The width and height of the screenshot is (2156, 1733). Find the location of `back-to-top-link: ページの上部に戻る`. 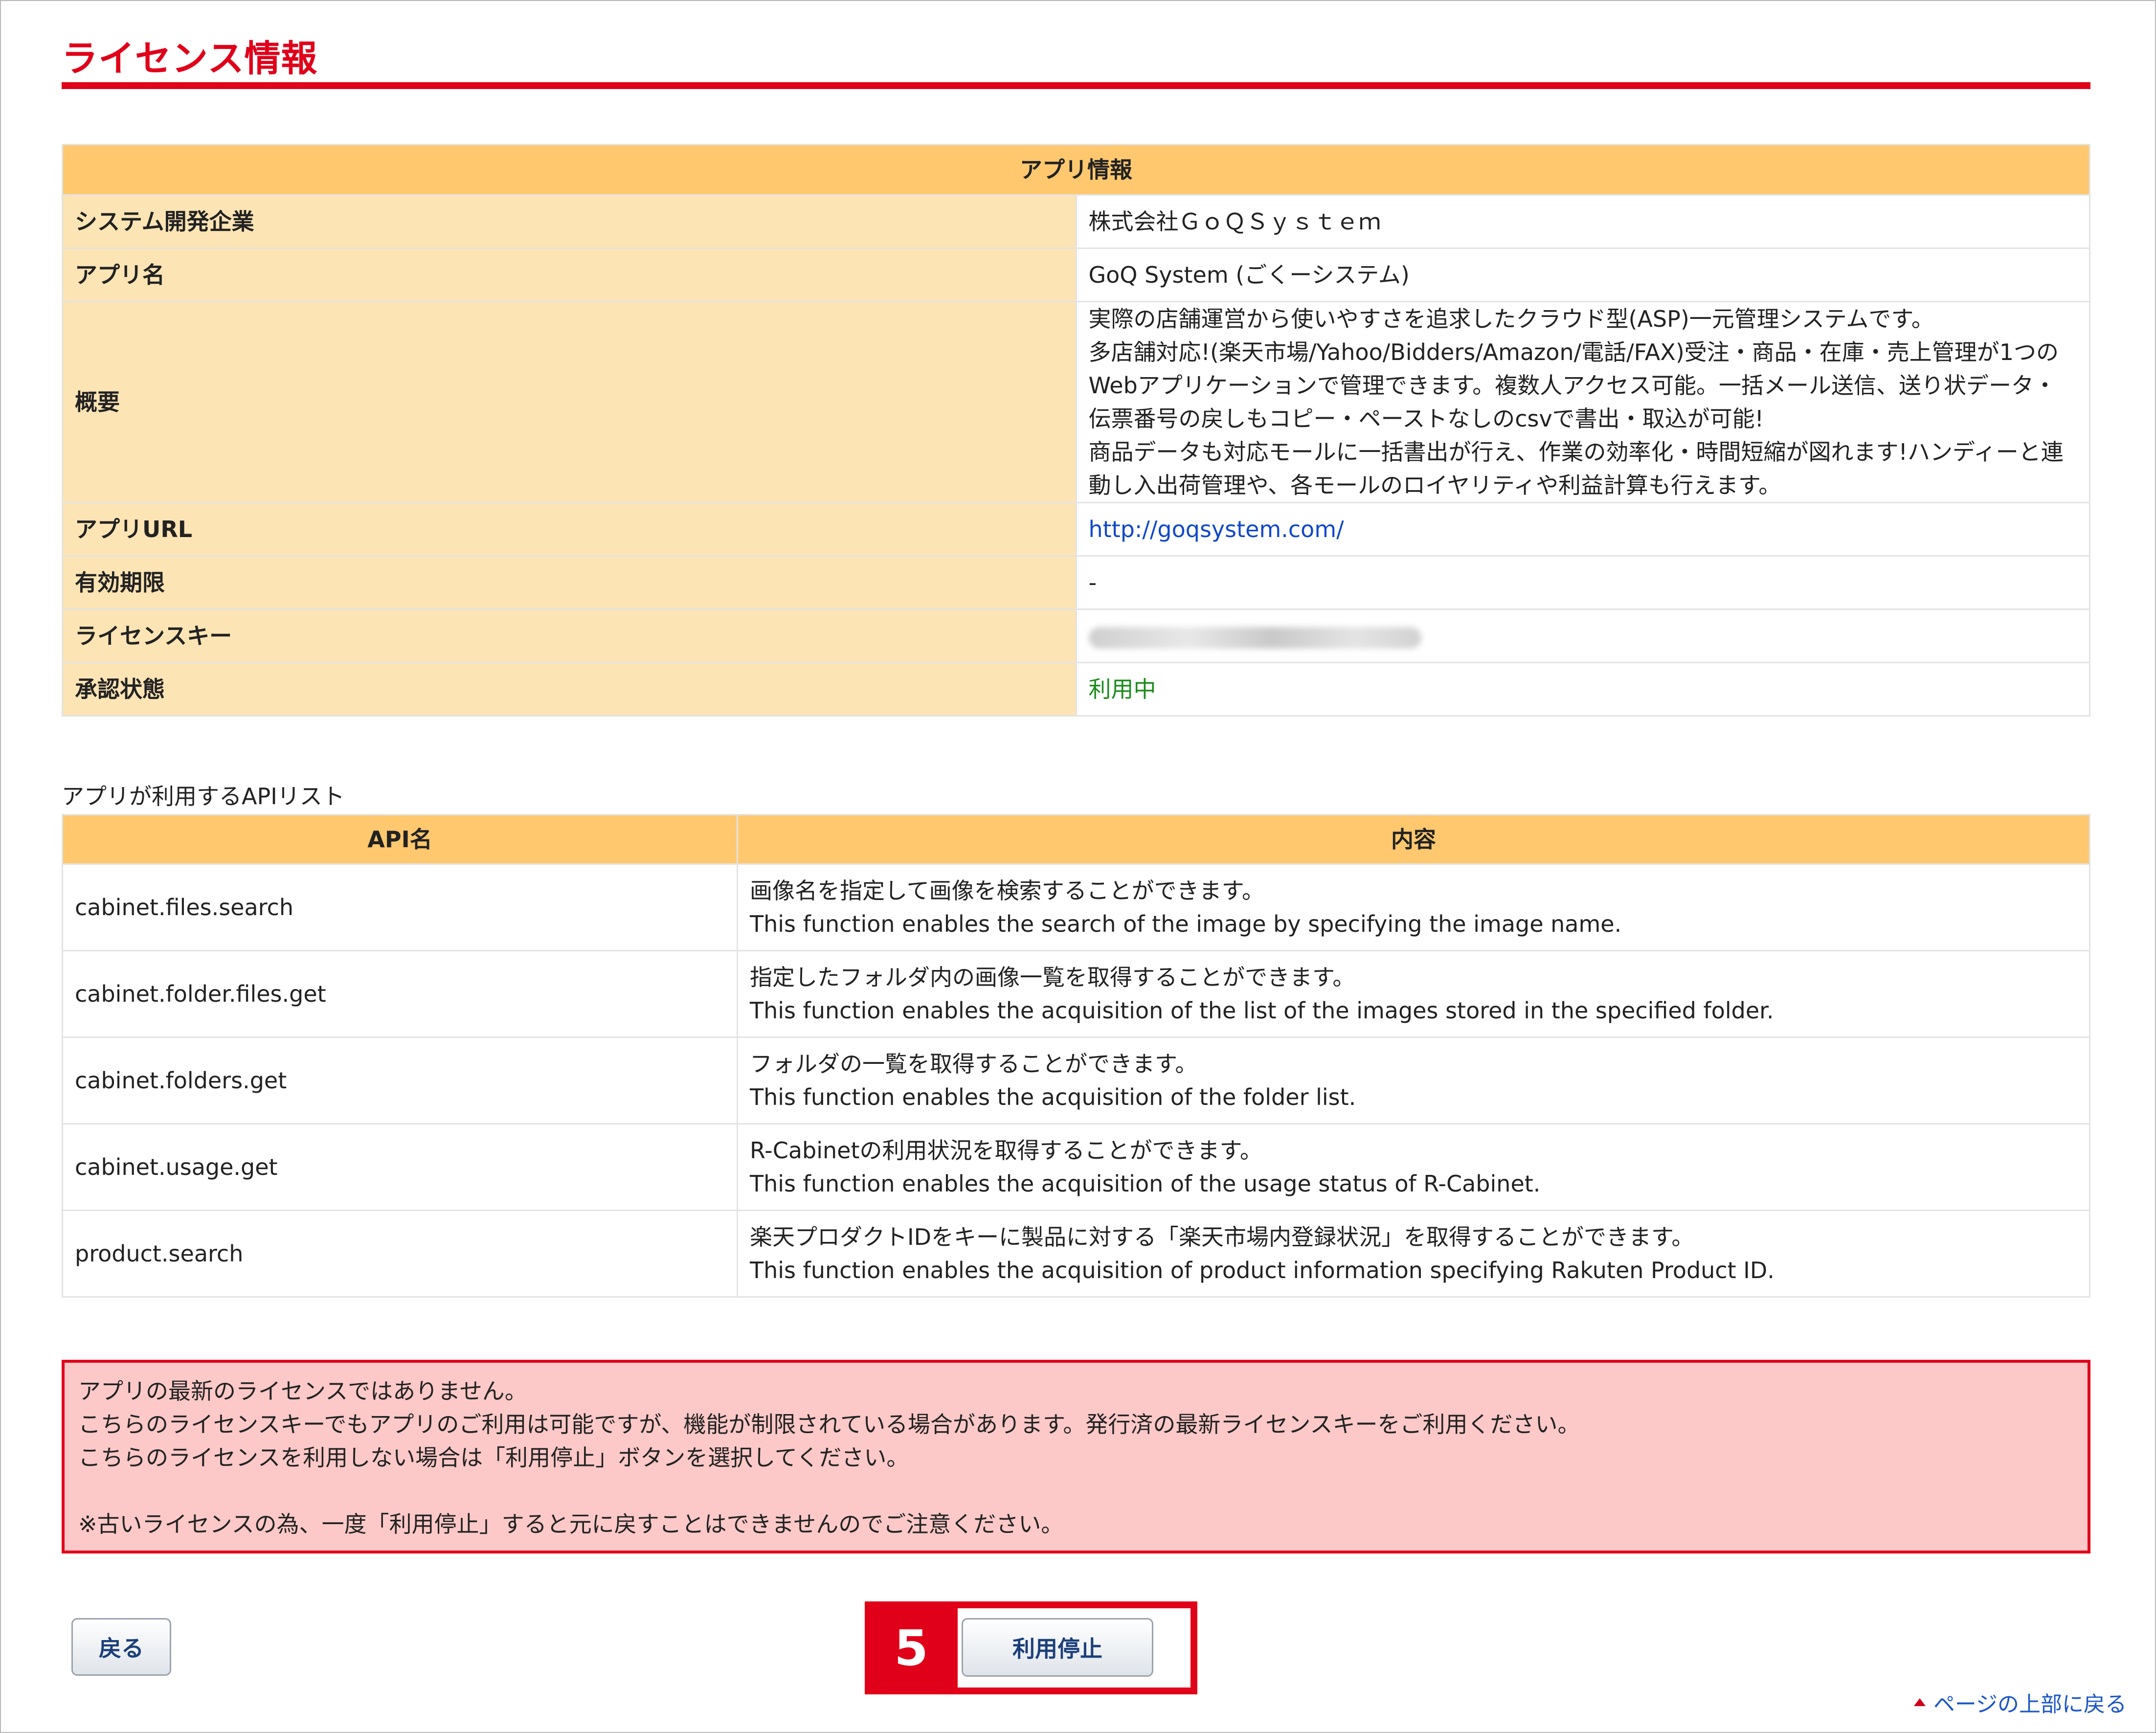

back-to-top-link: ページの上部に戻る is located at coordinates (2020, 1702).